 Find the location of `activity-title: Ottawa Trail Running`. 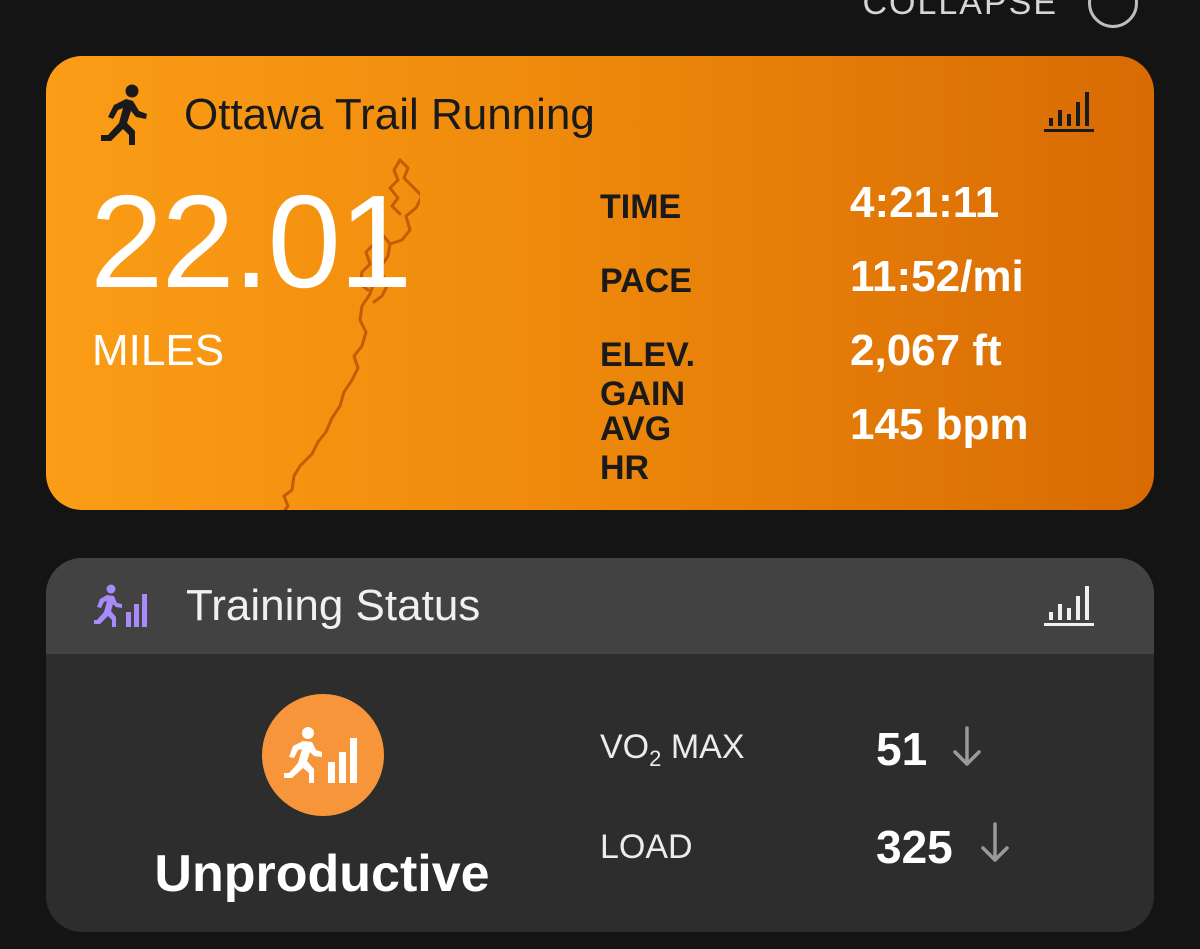

activity-title: Ottawa Trail Running is located at coordinates (389, 114).